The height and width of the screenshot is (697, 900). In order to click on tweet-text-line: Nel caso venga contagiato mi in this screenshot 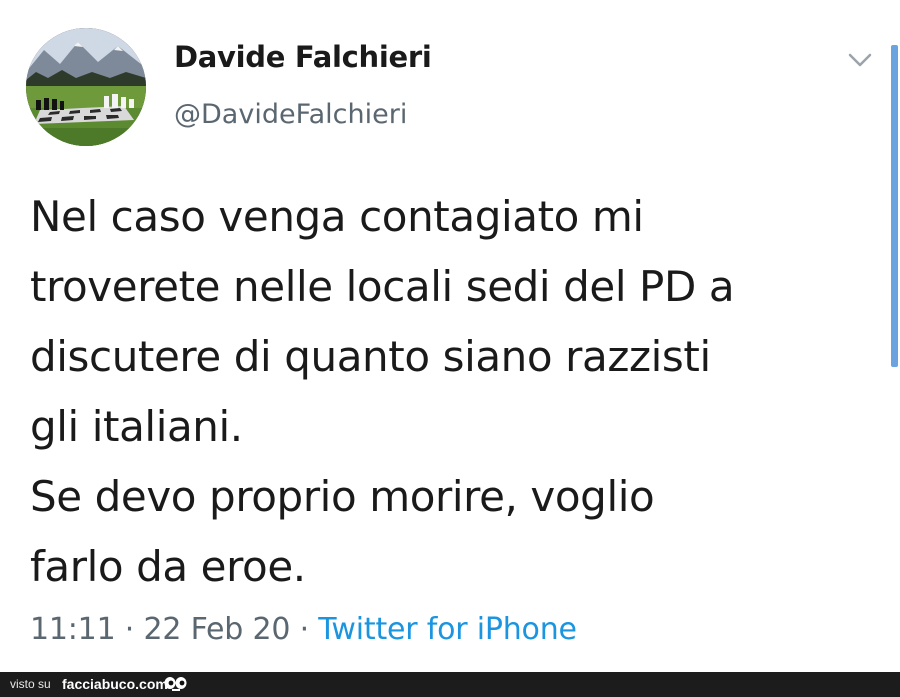, I will do `click(337, 216)`.